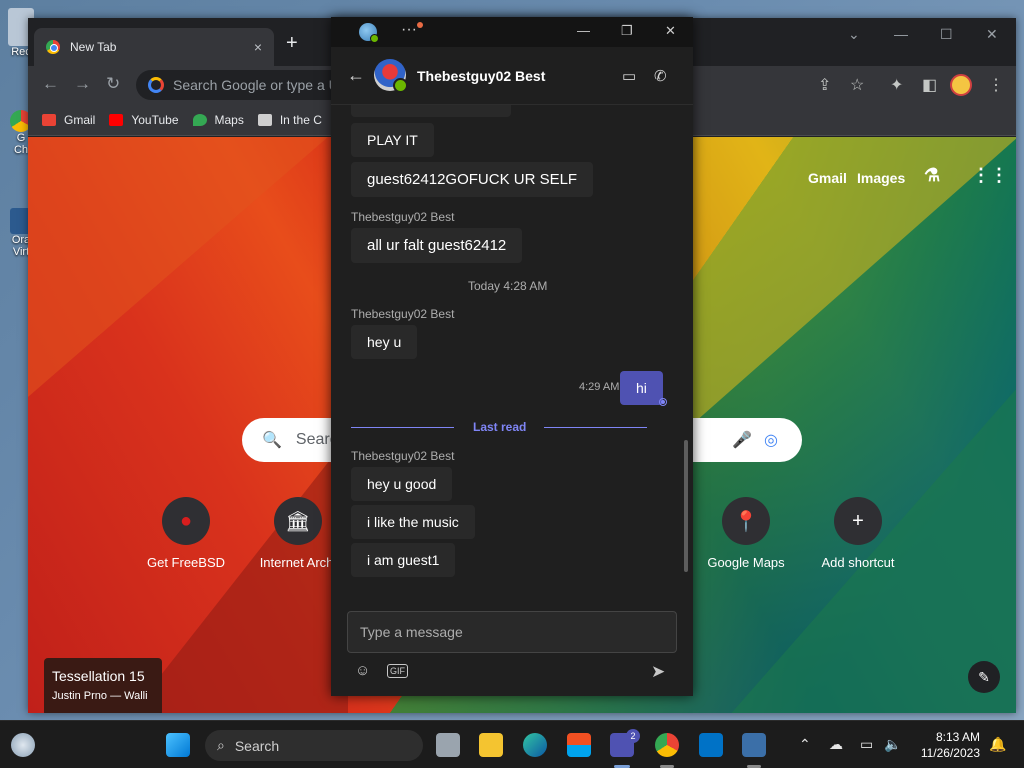 The height and width of the screenshot is (768, 1024). I want to click on virtualbox-icon, so click(754, 745).